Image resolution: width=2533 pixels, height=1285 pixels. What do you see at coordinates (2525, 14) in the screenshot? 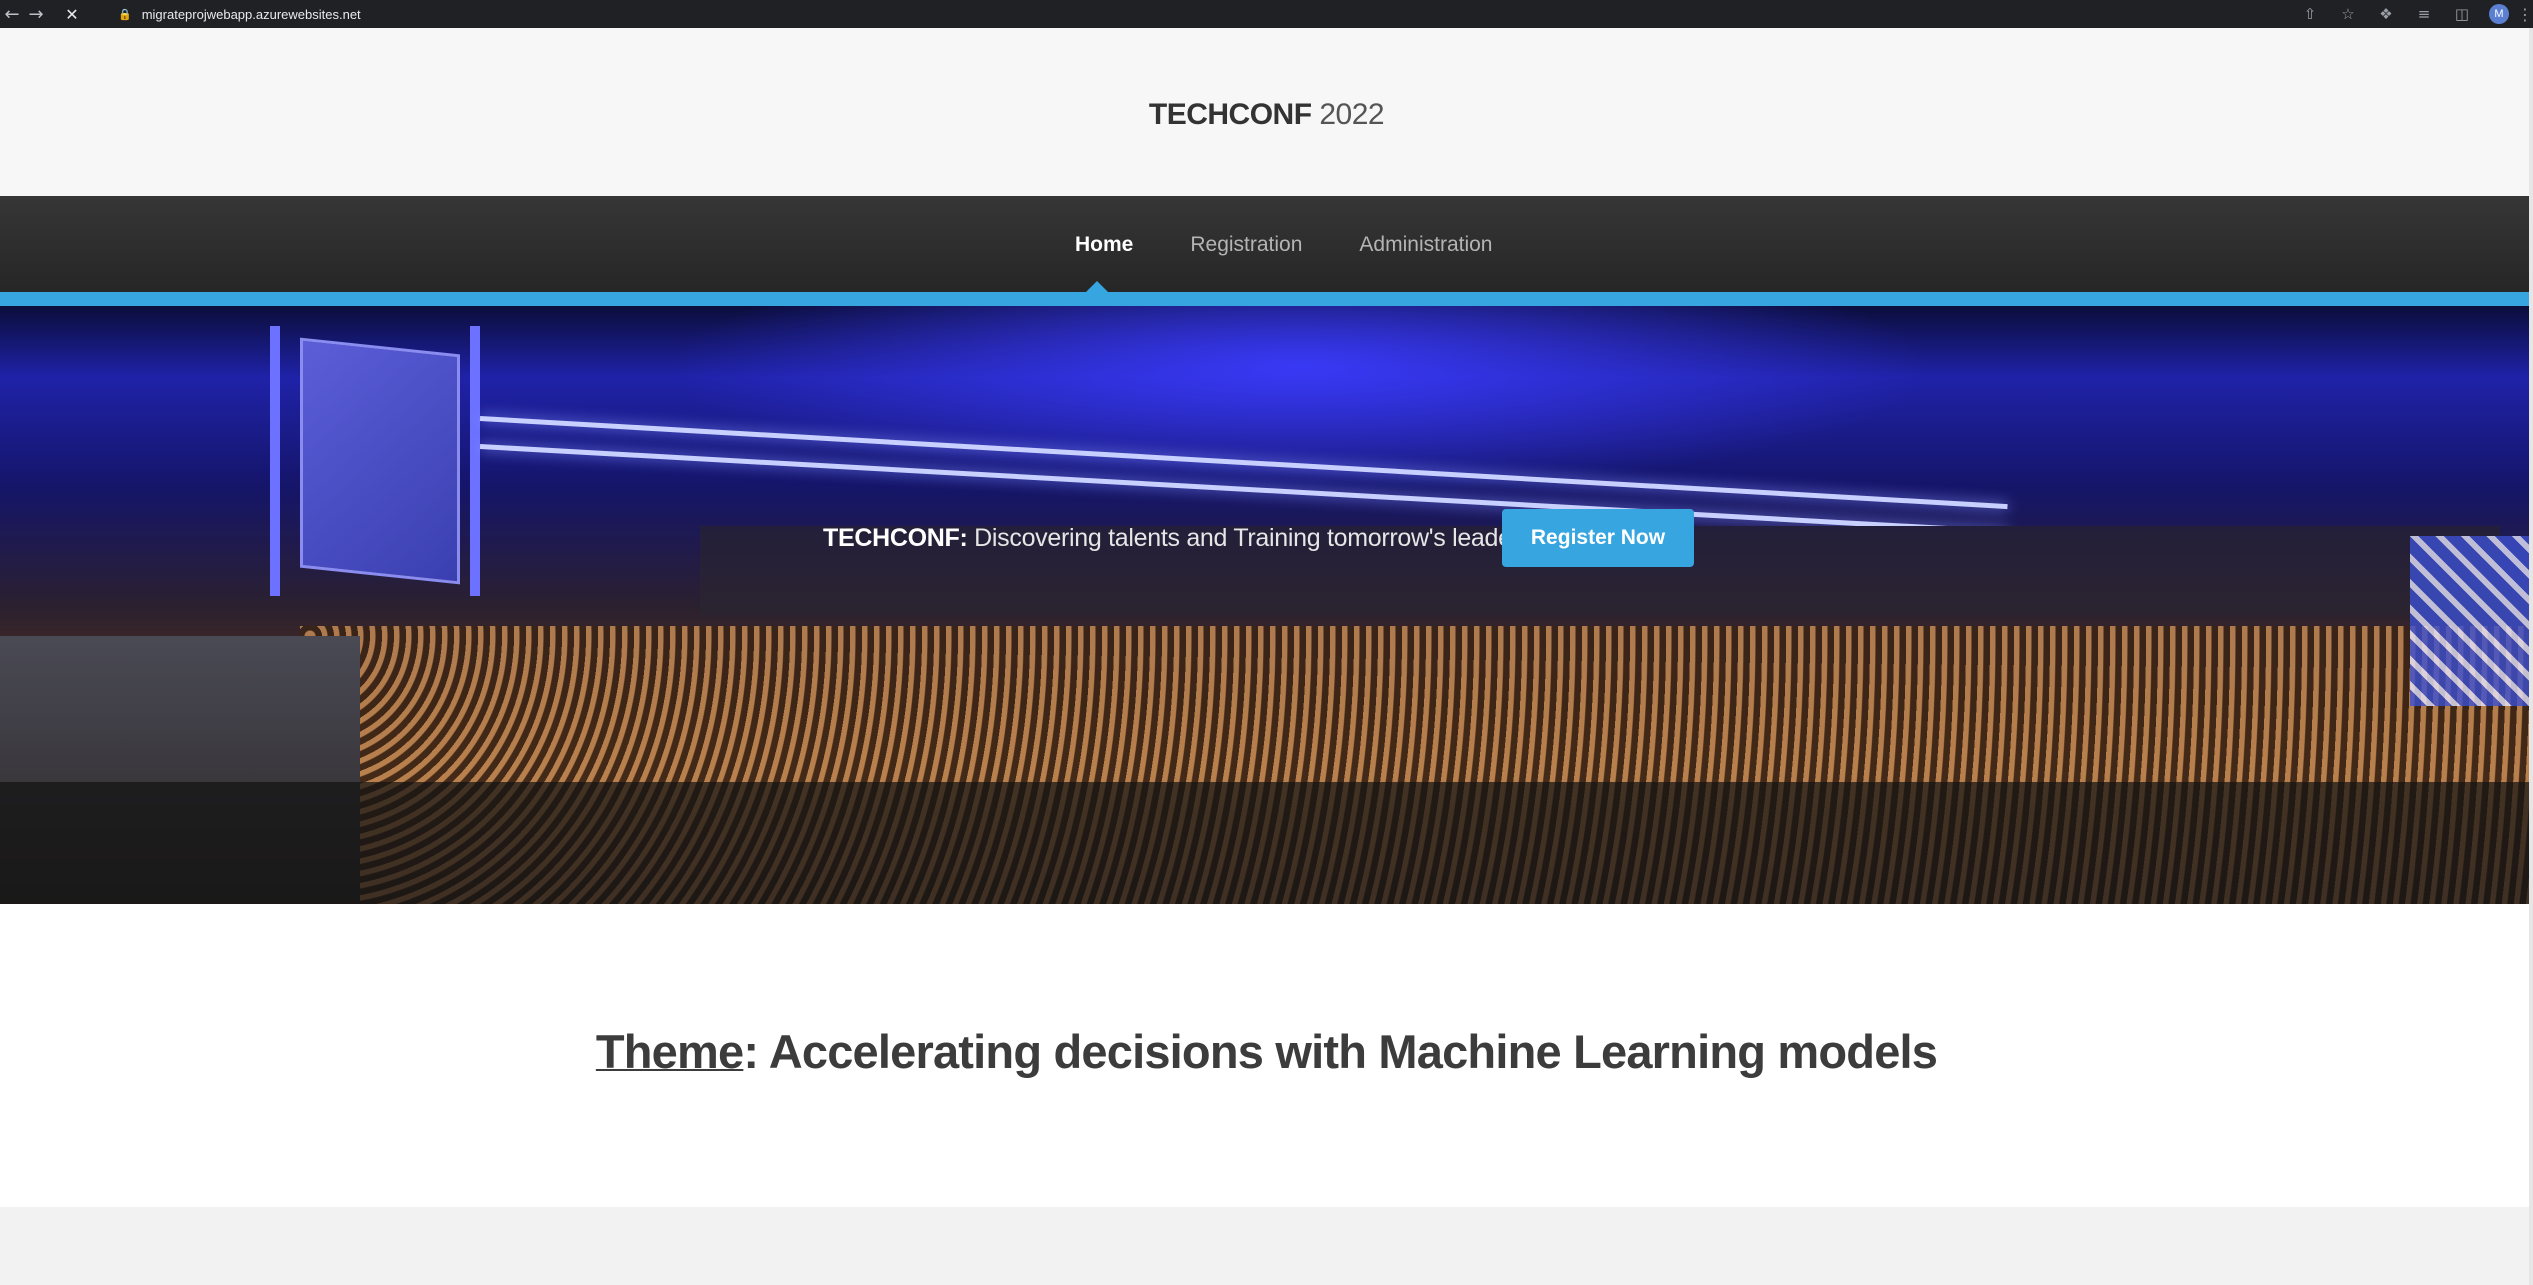
I see `browser-menu-icon: ⋮` at bounding box center [2525, 14].